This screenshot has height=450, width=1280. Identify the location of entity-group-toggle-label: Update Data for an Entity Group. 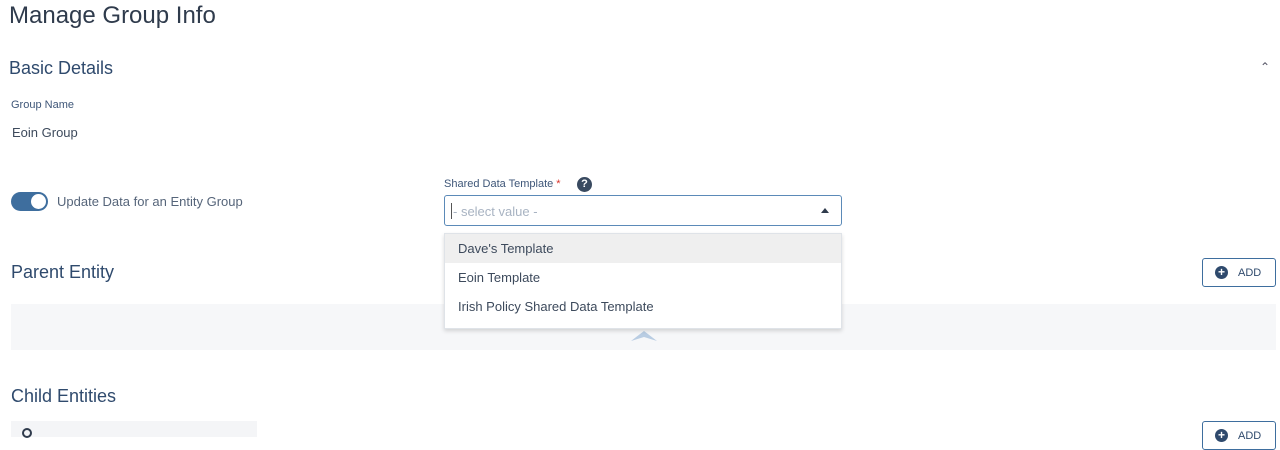
(150, 201).